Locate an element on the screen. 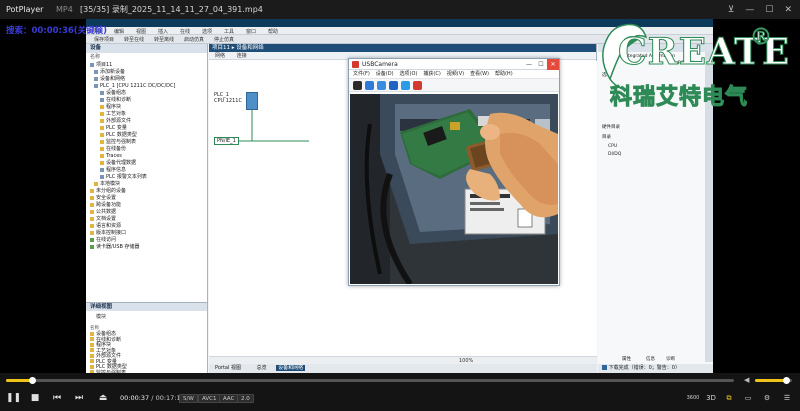  diagnostics-tab: 诊断 is located at coordinates (670, 359).